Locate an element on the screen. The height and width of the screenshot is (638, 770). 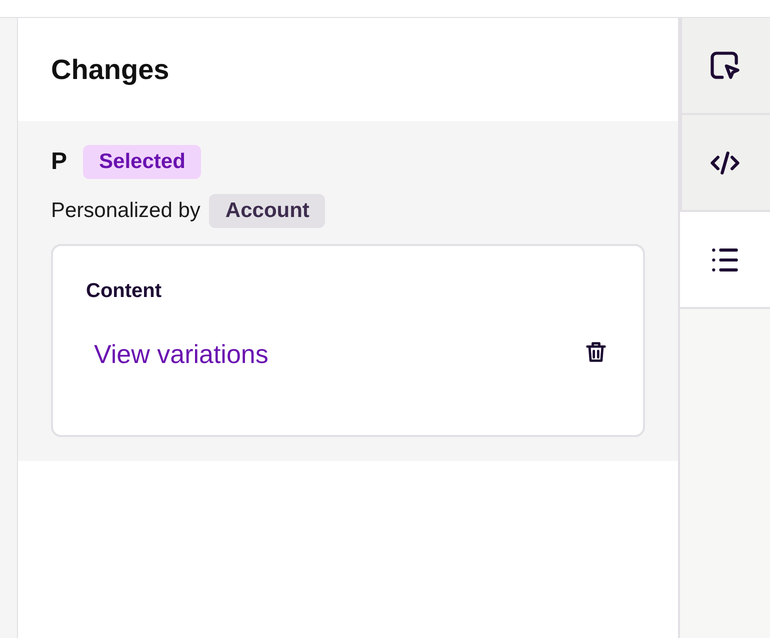
audience-tag: Account is located at coordinates (267, 211).